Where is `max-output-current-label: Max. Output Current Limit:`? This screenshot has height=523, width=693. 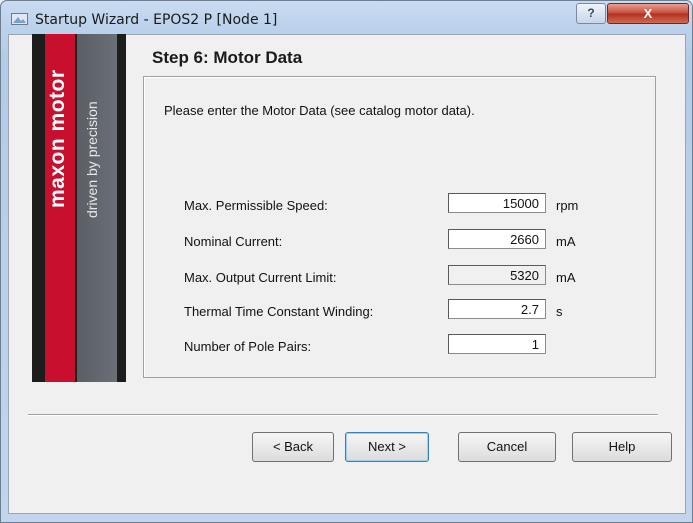 max-output-current-label: Max. Output Current Limit: is located at coordinates (260, 277).